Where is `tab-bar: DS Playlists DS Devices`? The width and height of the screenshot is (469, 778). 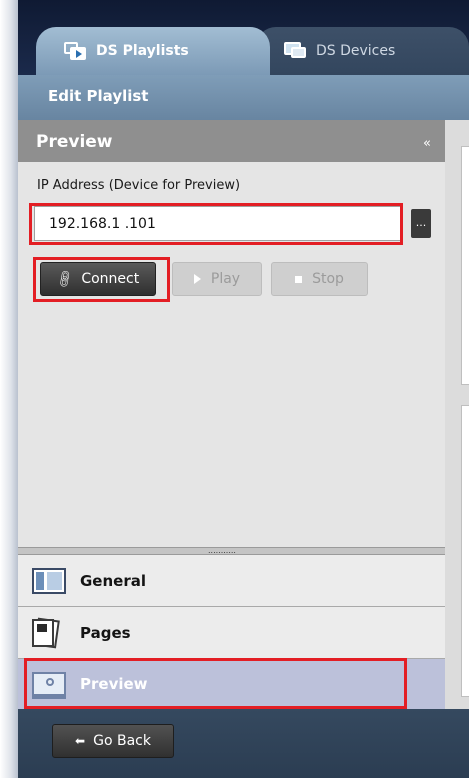
tab-bar: DS Playlists DS Devices is located at coordinates (243, 37).